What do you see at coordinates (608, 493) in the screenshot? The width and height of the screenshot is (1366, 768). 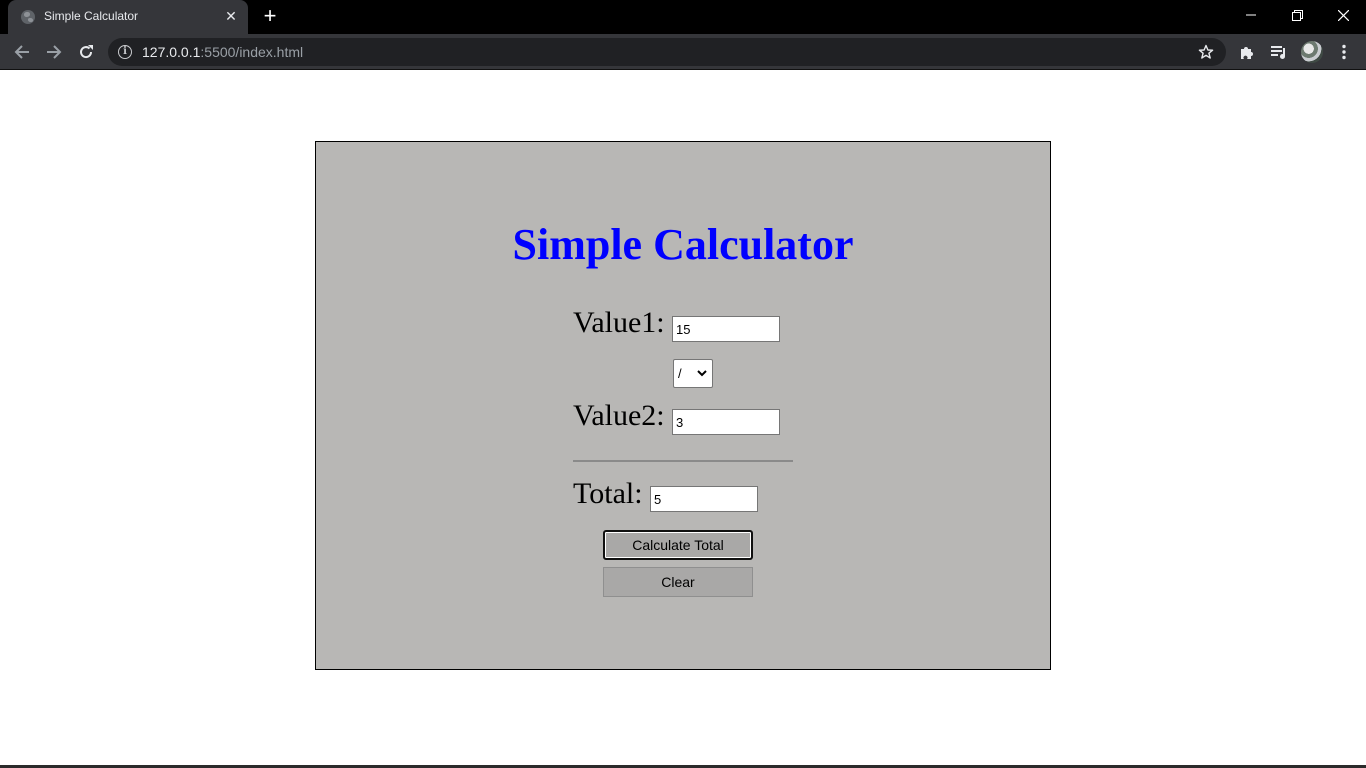 I see `total-label: Total:` at bounding box center [608, 493].